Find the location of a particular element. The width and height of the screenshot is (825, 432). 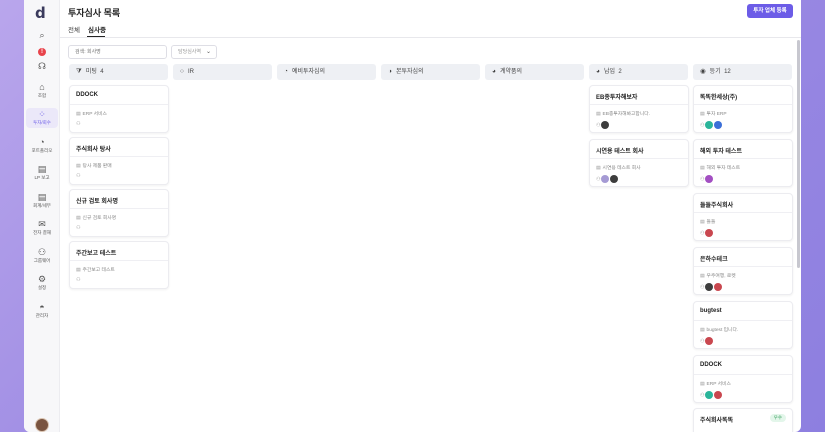

sidebar-item-approval: ✉ 전자 결재 is located at coordinates (42, 227).